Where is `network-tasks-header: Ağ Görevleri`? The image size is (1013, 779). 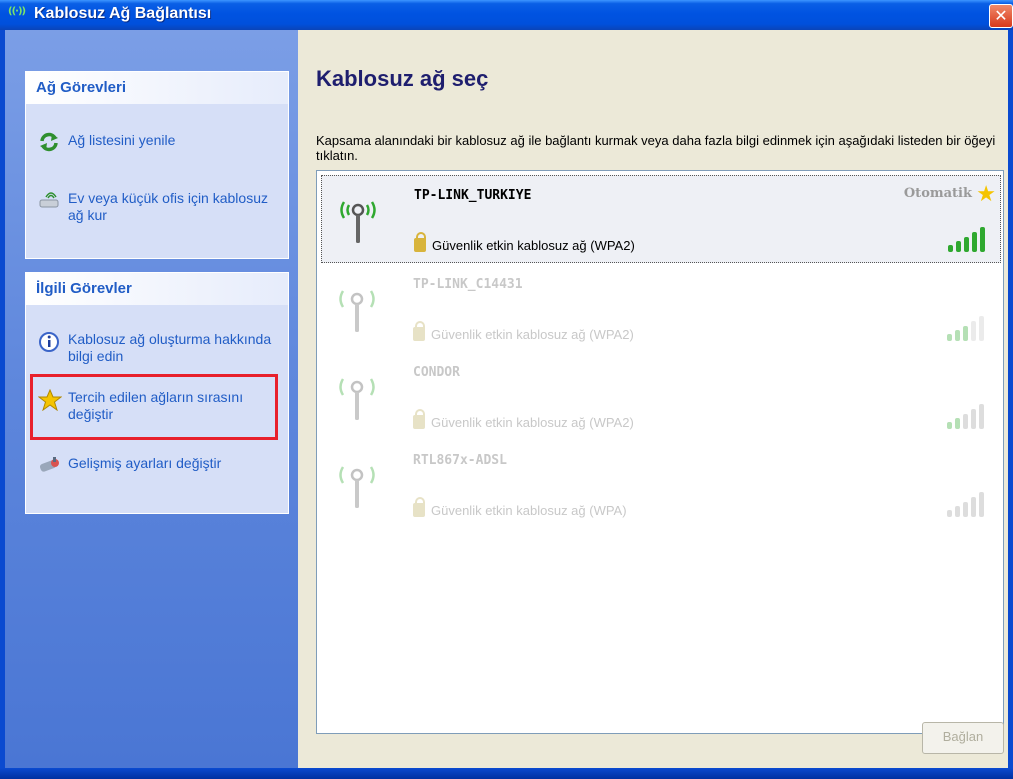
network-tasks-header: Ağ Görevleri is located at coordinates (157, 88).